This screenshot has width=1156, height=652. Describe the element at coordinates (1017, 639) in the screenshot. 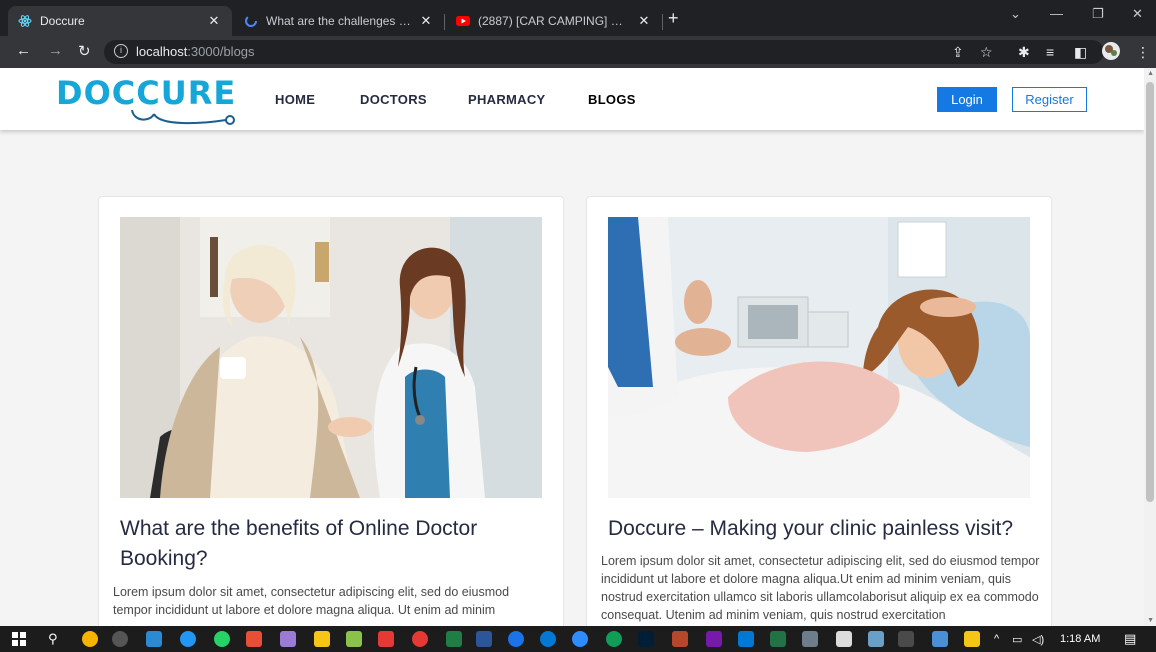

I see `battery-icon: ▭` at that location.